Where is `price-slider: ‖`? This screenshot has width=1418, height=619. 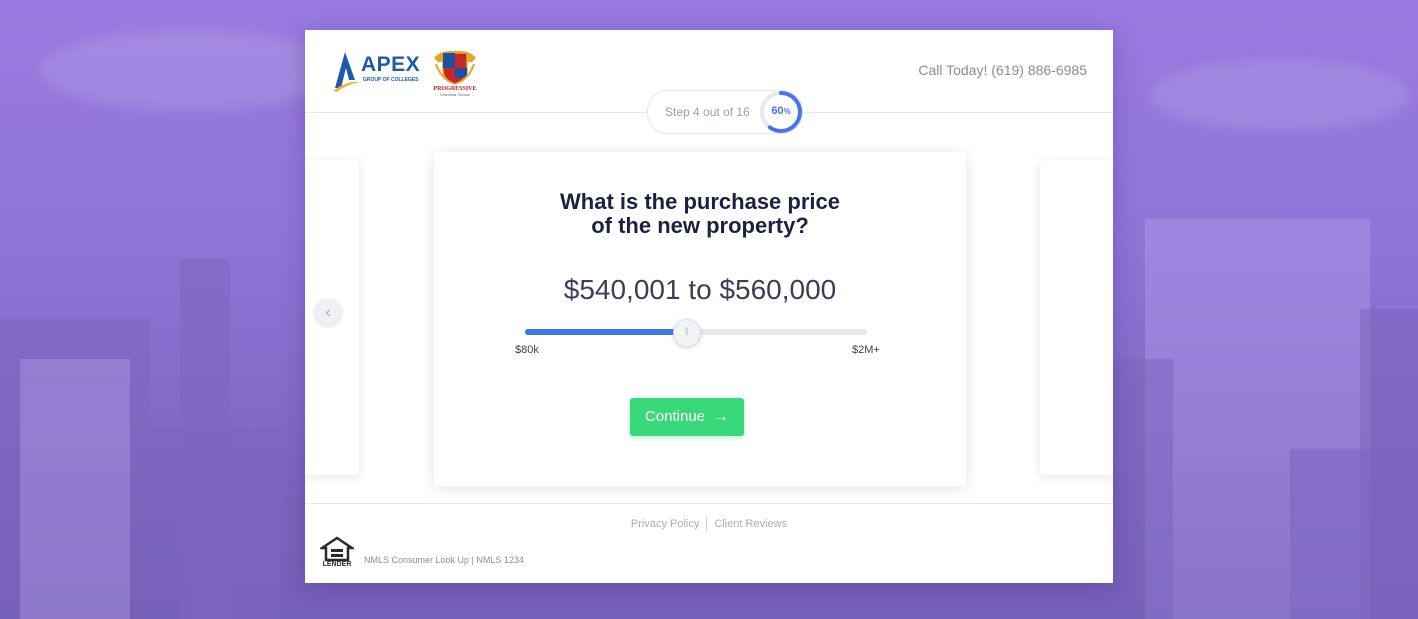 price-slider: ‖ is located at coordinates (696, 333).